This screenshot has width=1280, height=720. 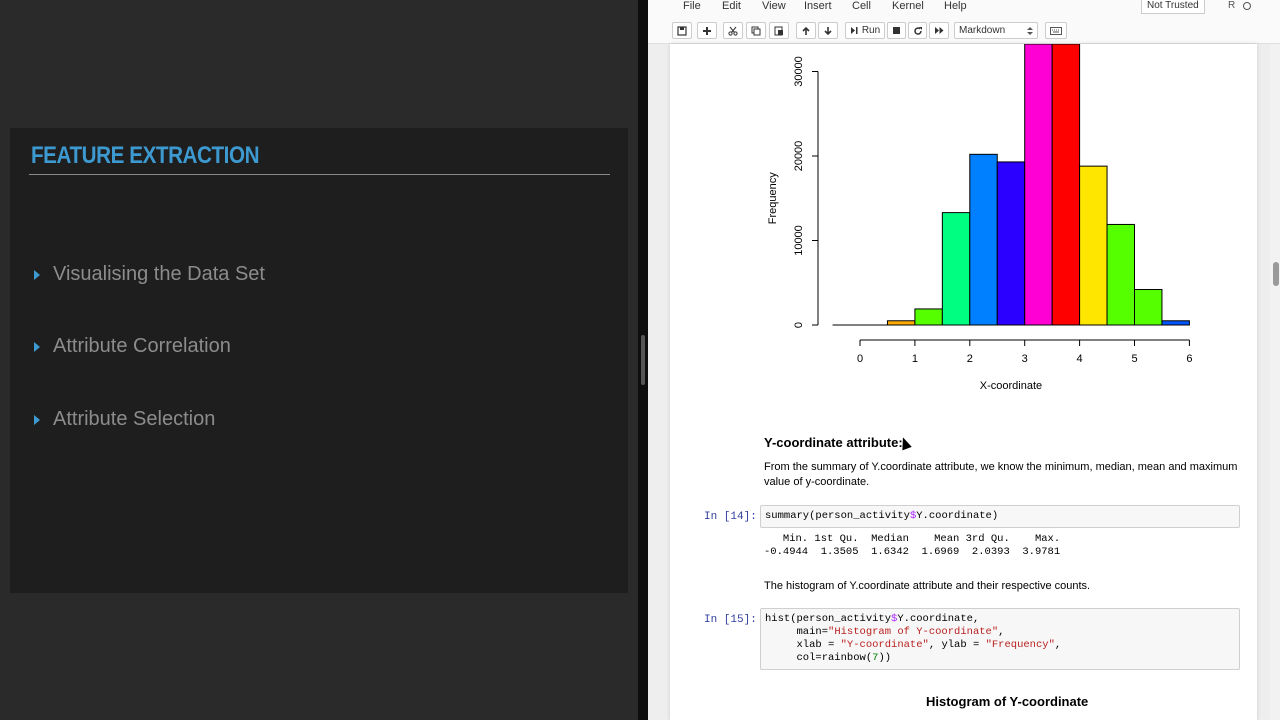 I want to click on save-icon, so click(x=682, y=30).